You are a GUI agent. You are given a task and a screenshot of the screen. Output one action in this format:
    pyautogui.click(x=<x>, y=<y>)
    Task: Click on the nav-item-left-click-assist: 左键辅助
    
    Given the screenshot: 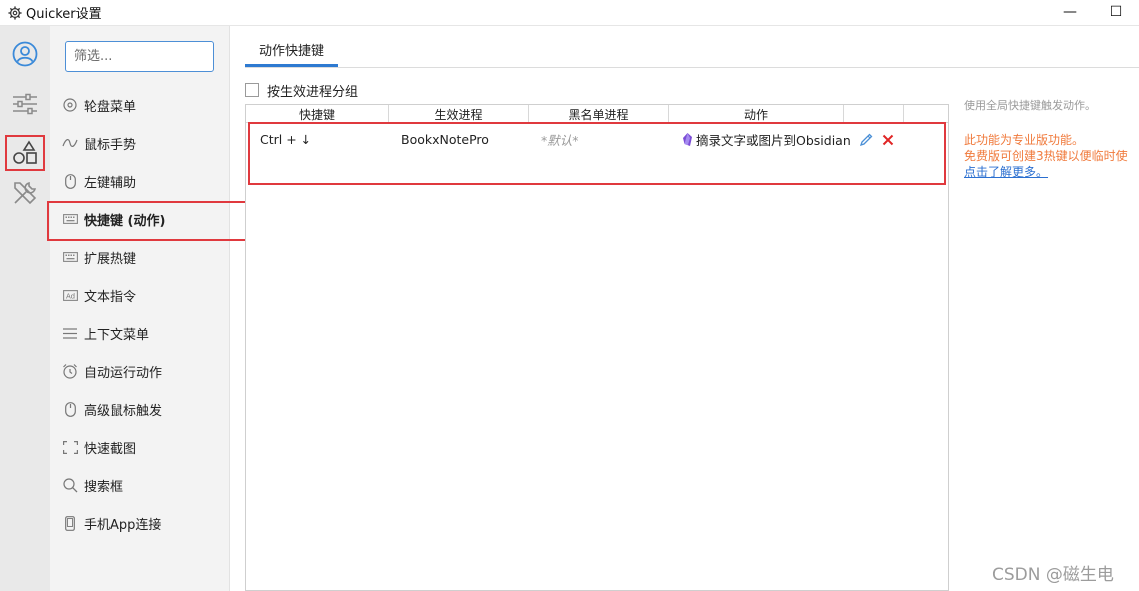 What is the action you would take?
    pyautogui.click(x=140, y=181)
    